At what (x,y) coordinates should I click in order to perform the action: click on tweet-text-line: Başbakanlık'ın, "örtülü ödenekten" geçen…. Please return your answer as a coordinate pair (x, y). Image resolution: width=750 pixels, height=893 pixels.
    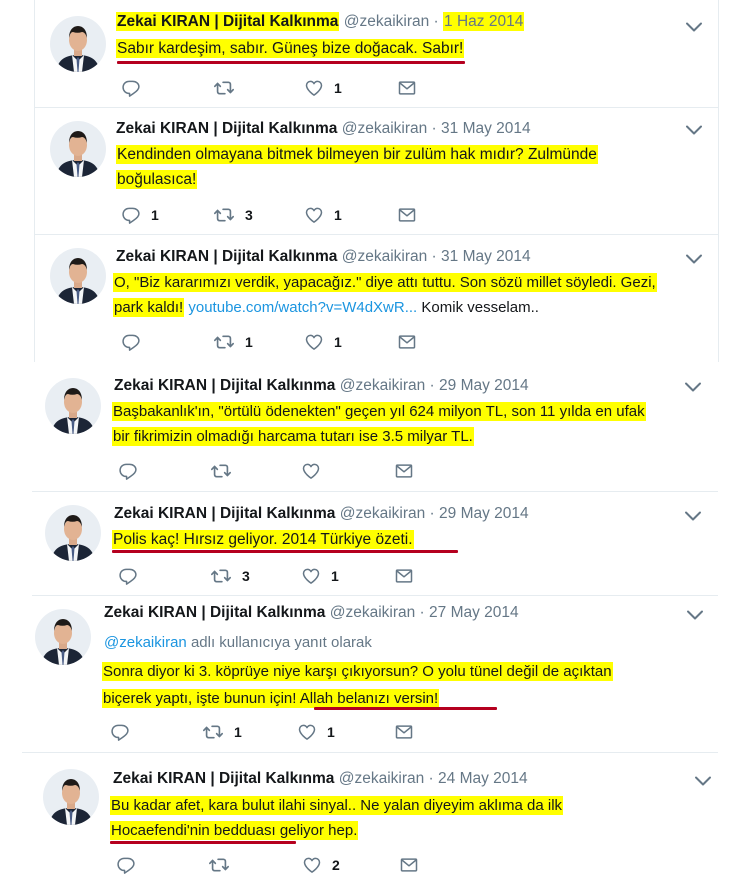
    Looking at the image, I should click on (379, 411).